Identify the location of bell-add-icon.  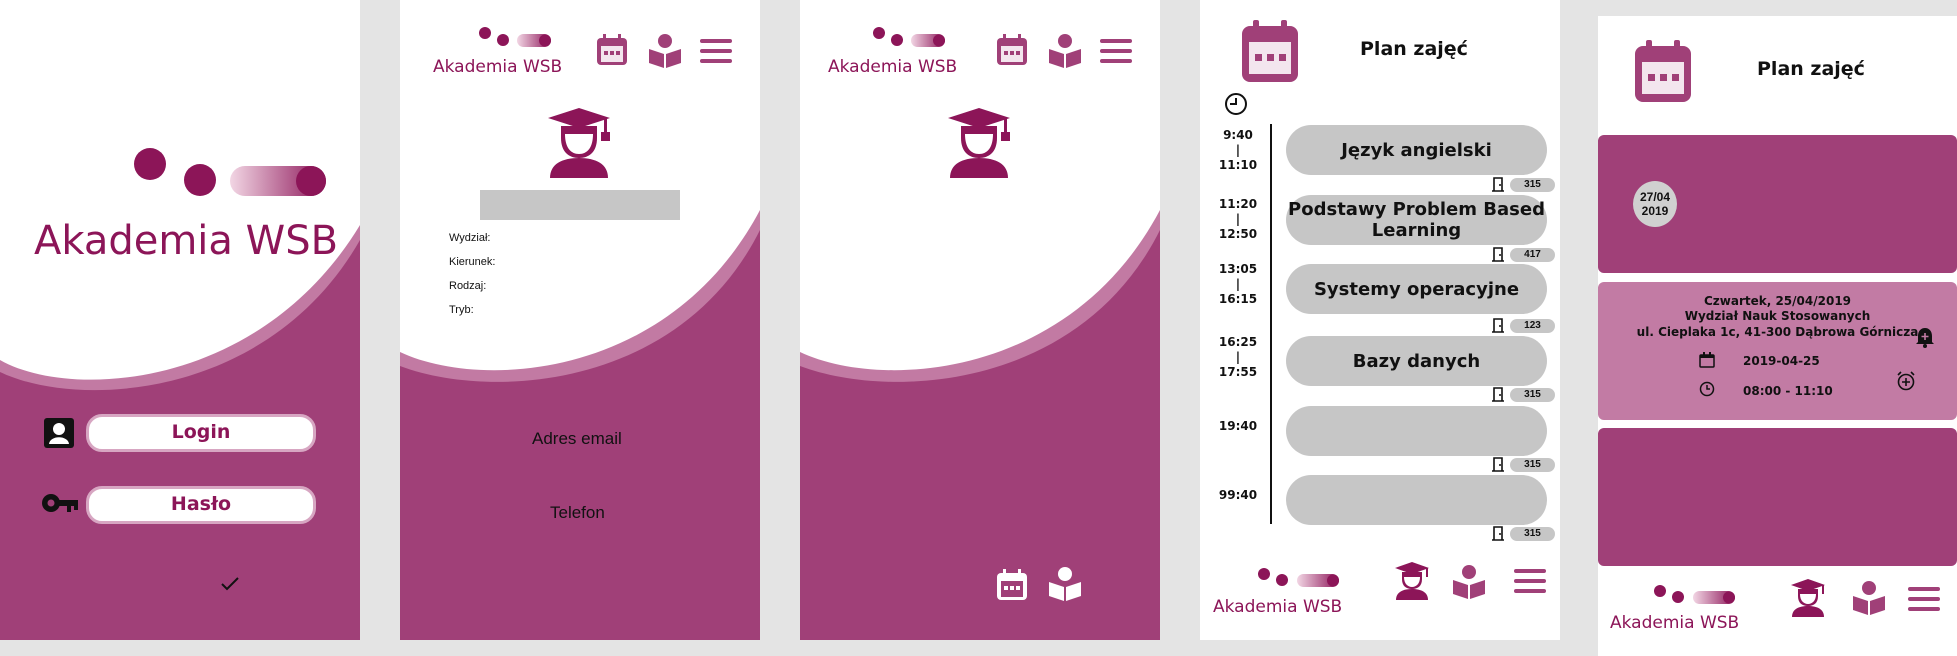
(1925, 337).